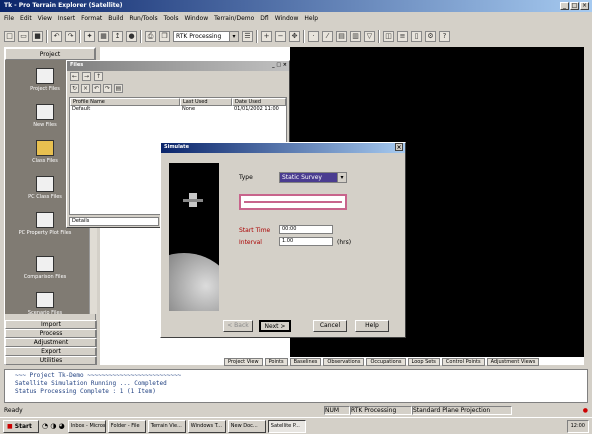 The image size is (592, 434). I want to click on help-button: Help, so click(372, 326).